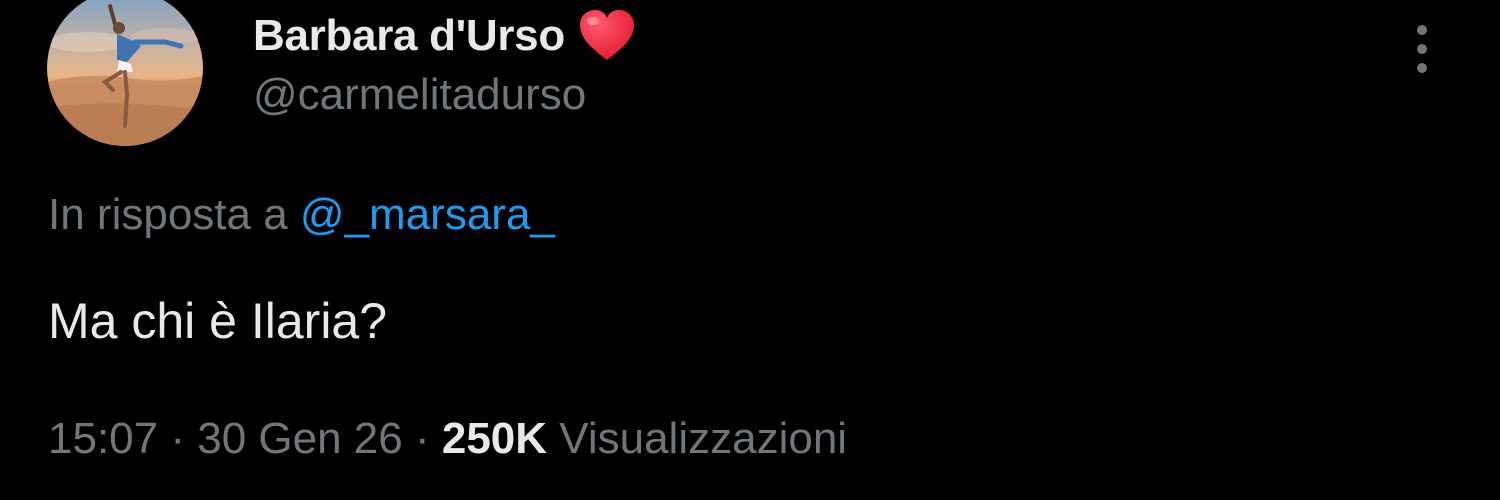 This screenshot has height=500, width=1500. Describe the element at coordinates (218, 321) in the screenshot. I see `tweet-text: Ma chi è Ilaria?` at that location.